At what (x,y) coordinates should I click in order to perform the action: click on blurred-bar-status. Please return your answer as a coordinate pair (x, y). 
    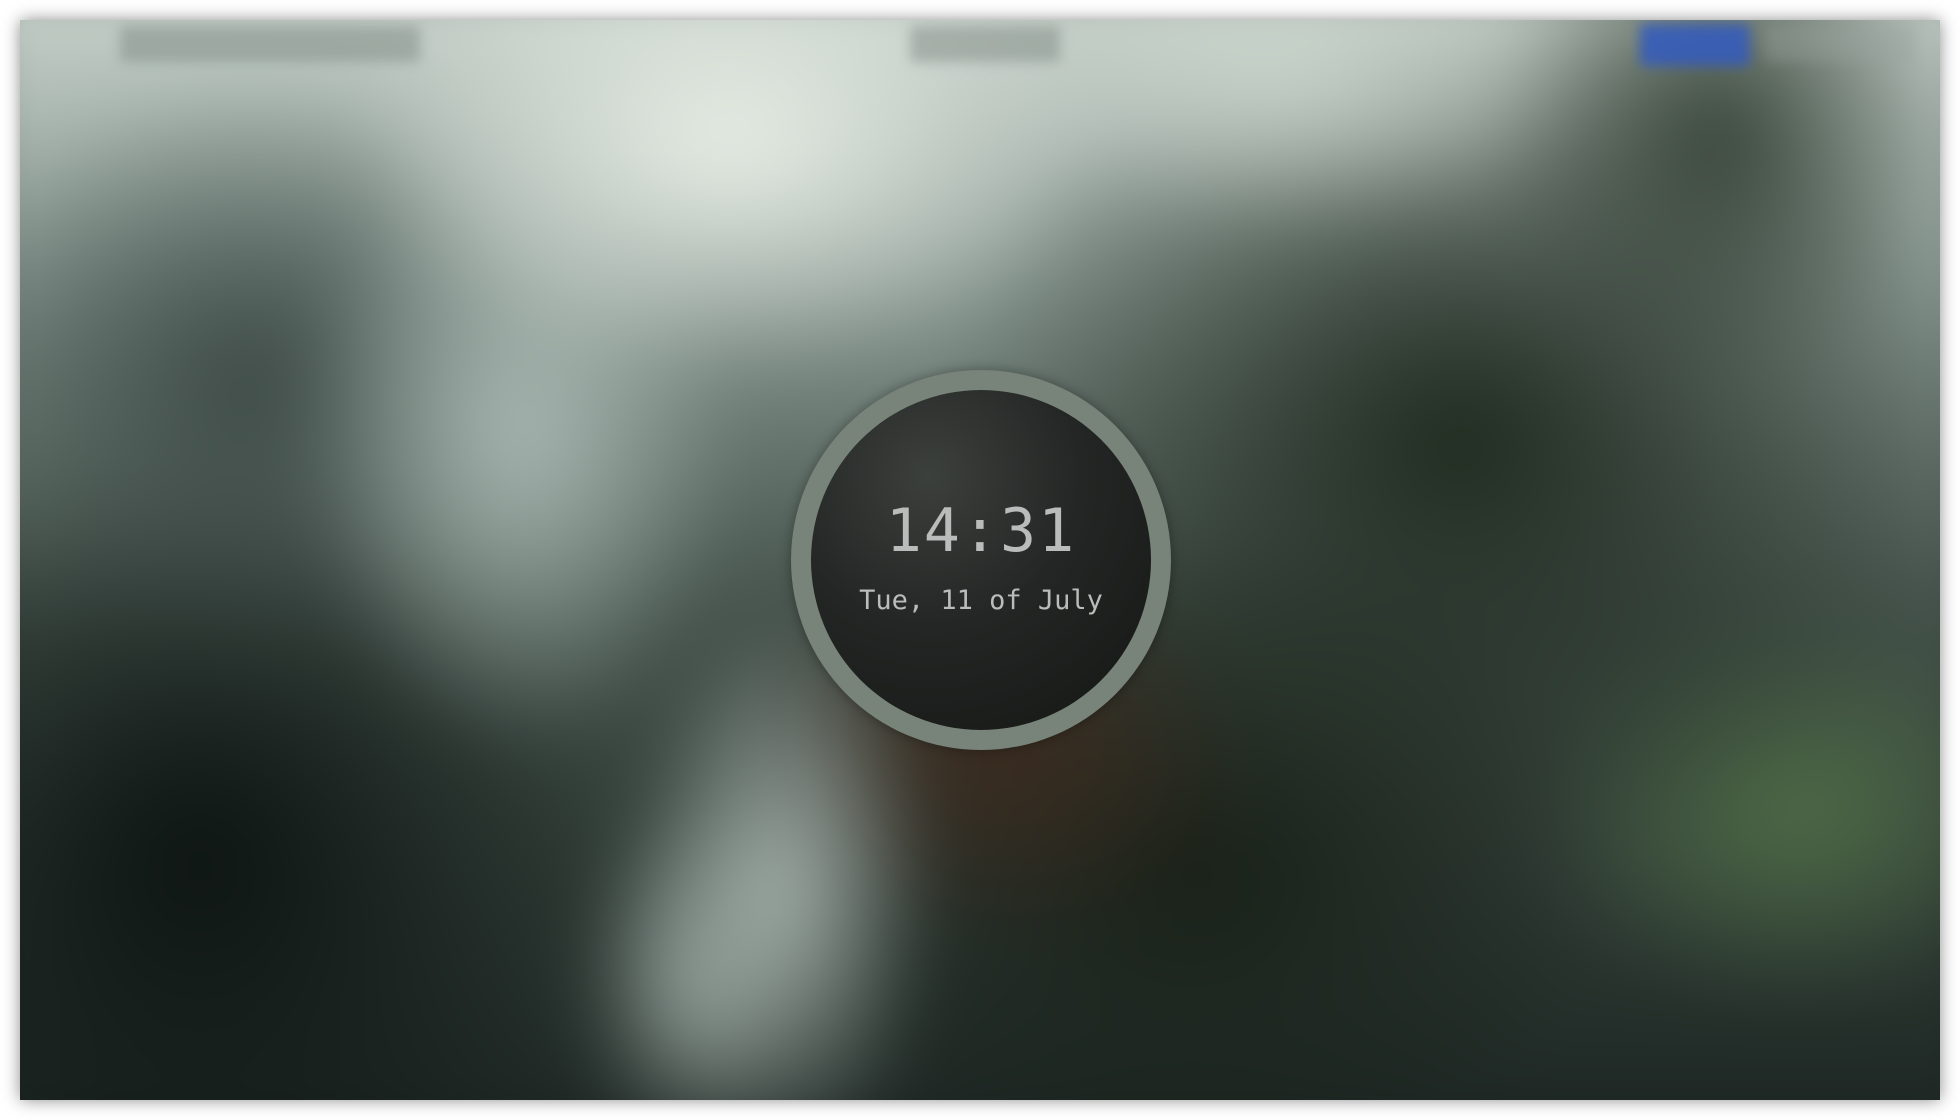
    Looking at the image, I should click on (1840, 44).